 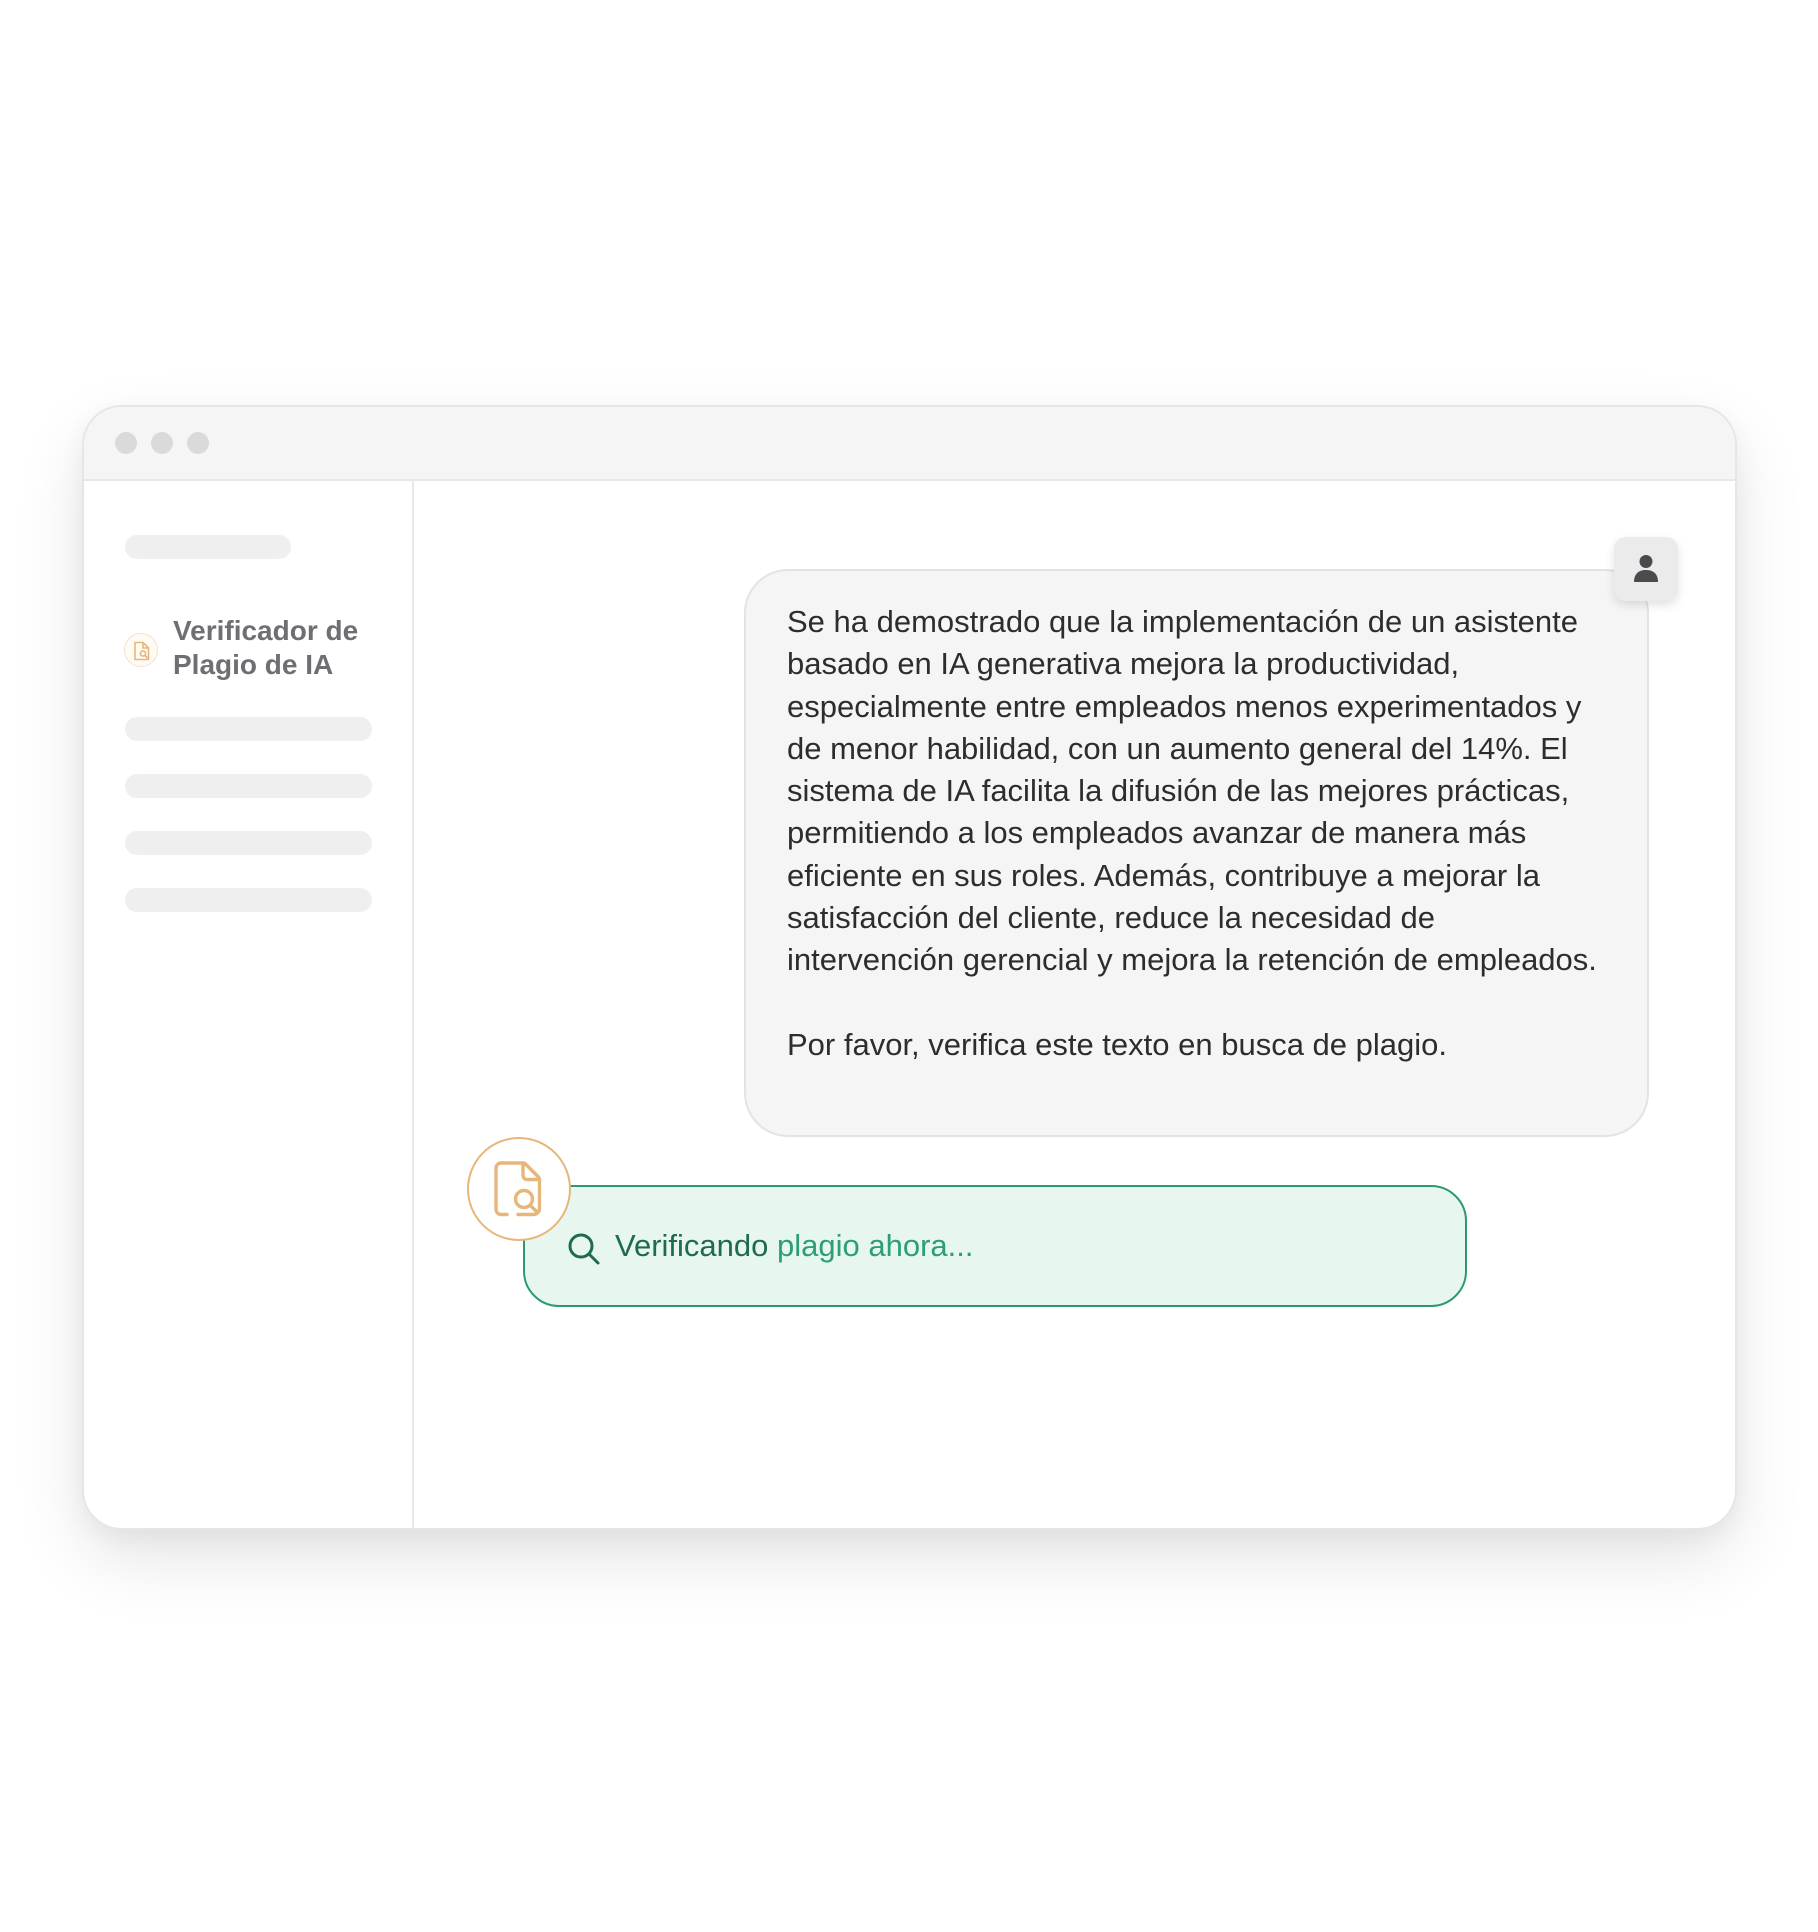 What do you see at coordinates (198, 443) in the screenshot?
I see `window-maximize-dot` at bounding box center [198, 443].